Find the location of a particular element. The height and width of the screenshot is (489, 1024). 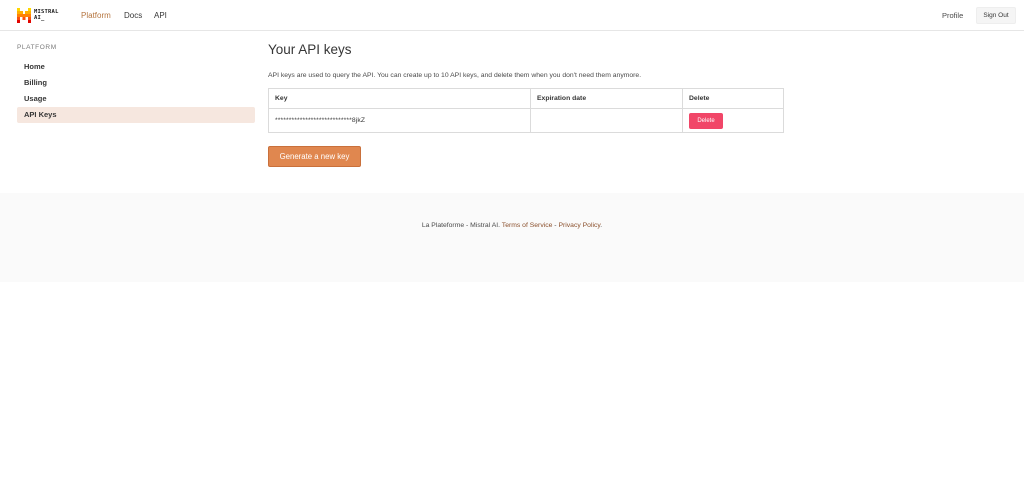

sidebar-menu: Home Billing Usage API Keys is located at coordinates (136, 91).